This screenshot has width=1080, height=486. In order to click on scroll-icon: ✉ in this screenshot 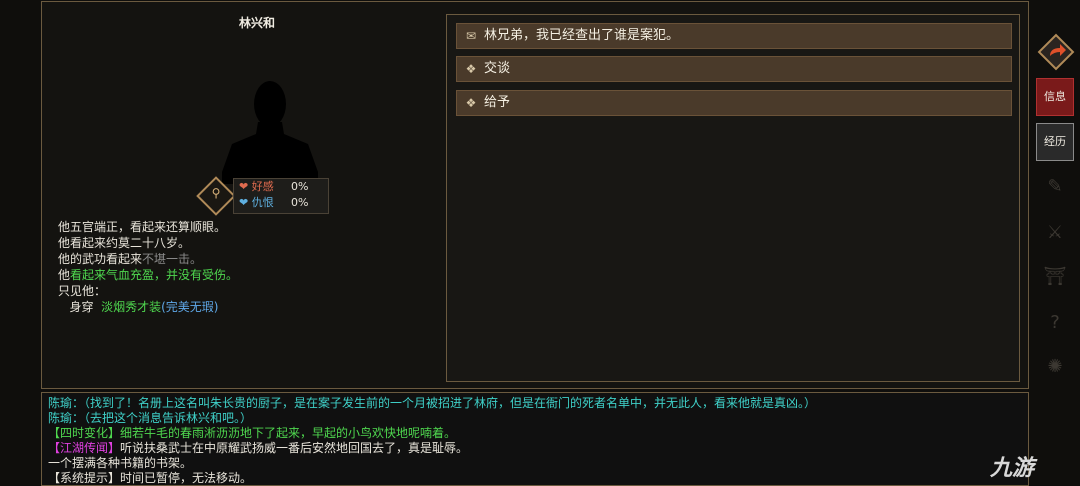, I will do `click(471, 36)`.